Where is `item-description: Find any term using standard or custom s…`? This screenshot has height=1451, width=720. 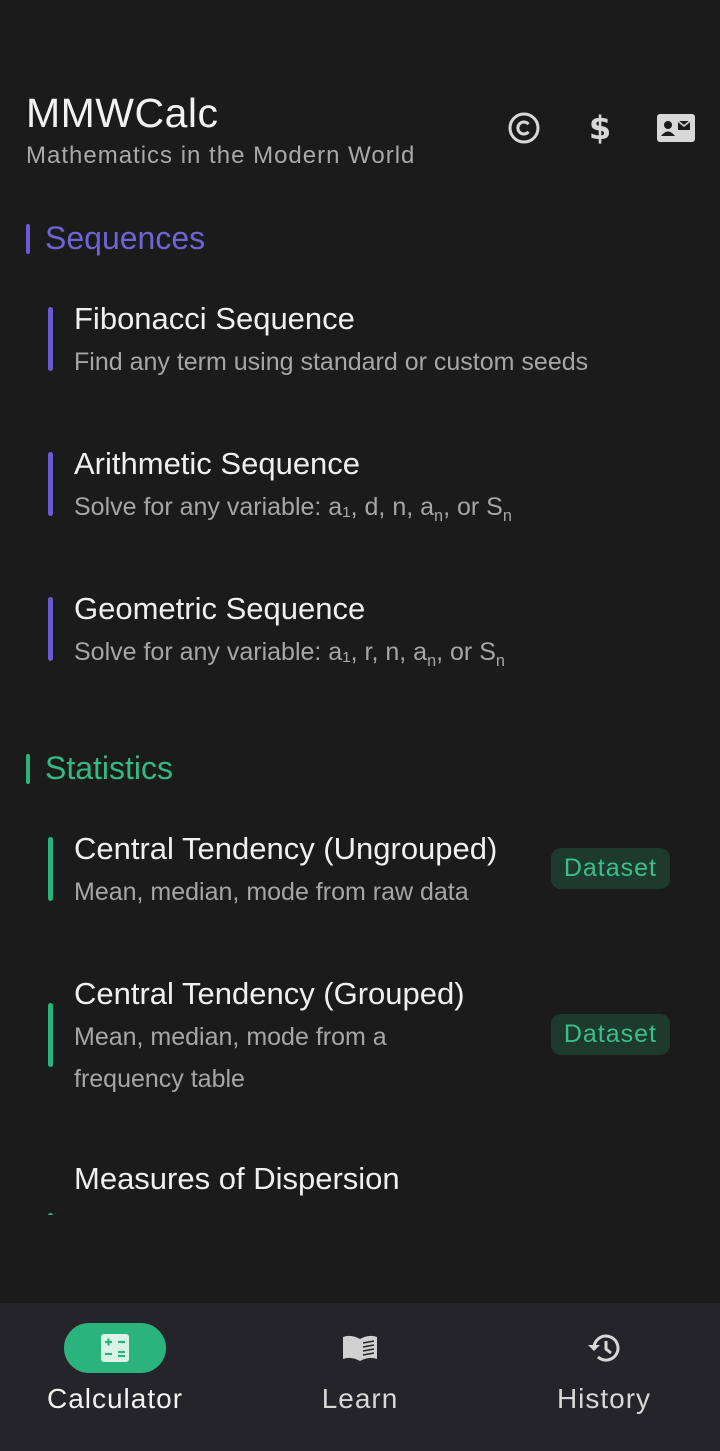 item-description: Find any term using standard or custom s… is located at coordinates (331, 362).